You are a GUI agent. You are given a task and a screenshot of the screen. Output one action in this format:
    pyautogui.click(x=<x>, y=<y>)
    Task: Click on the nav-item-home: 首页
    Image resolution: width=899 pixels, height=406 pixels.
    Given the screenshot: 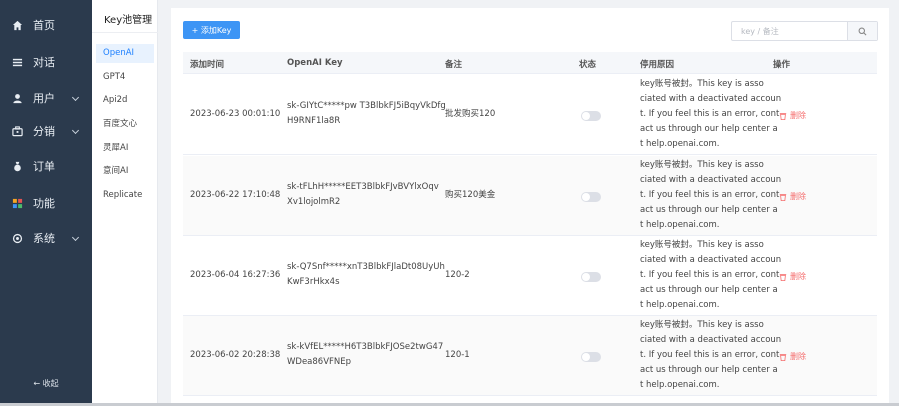 What is the action you would take?
    pyautogui.click(x=46, y=25)
    